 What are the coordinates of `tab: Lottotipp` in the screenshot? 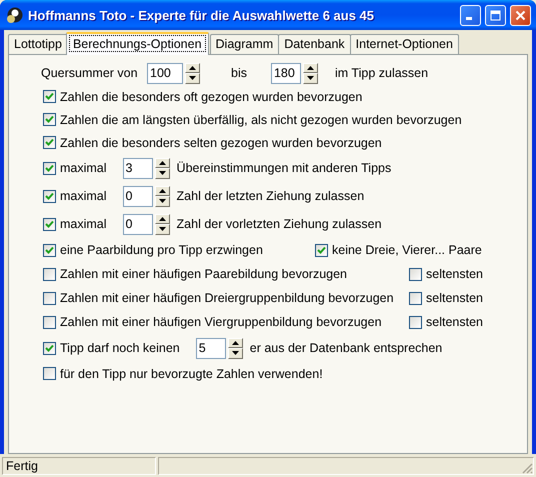 It's located at (38, 44).